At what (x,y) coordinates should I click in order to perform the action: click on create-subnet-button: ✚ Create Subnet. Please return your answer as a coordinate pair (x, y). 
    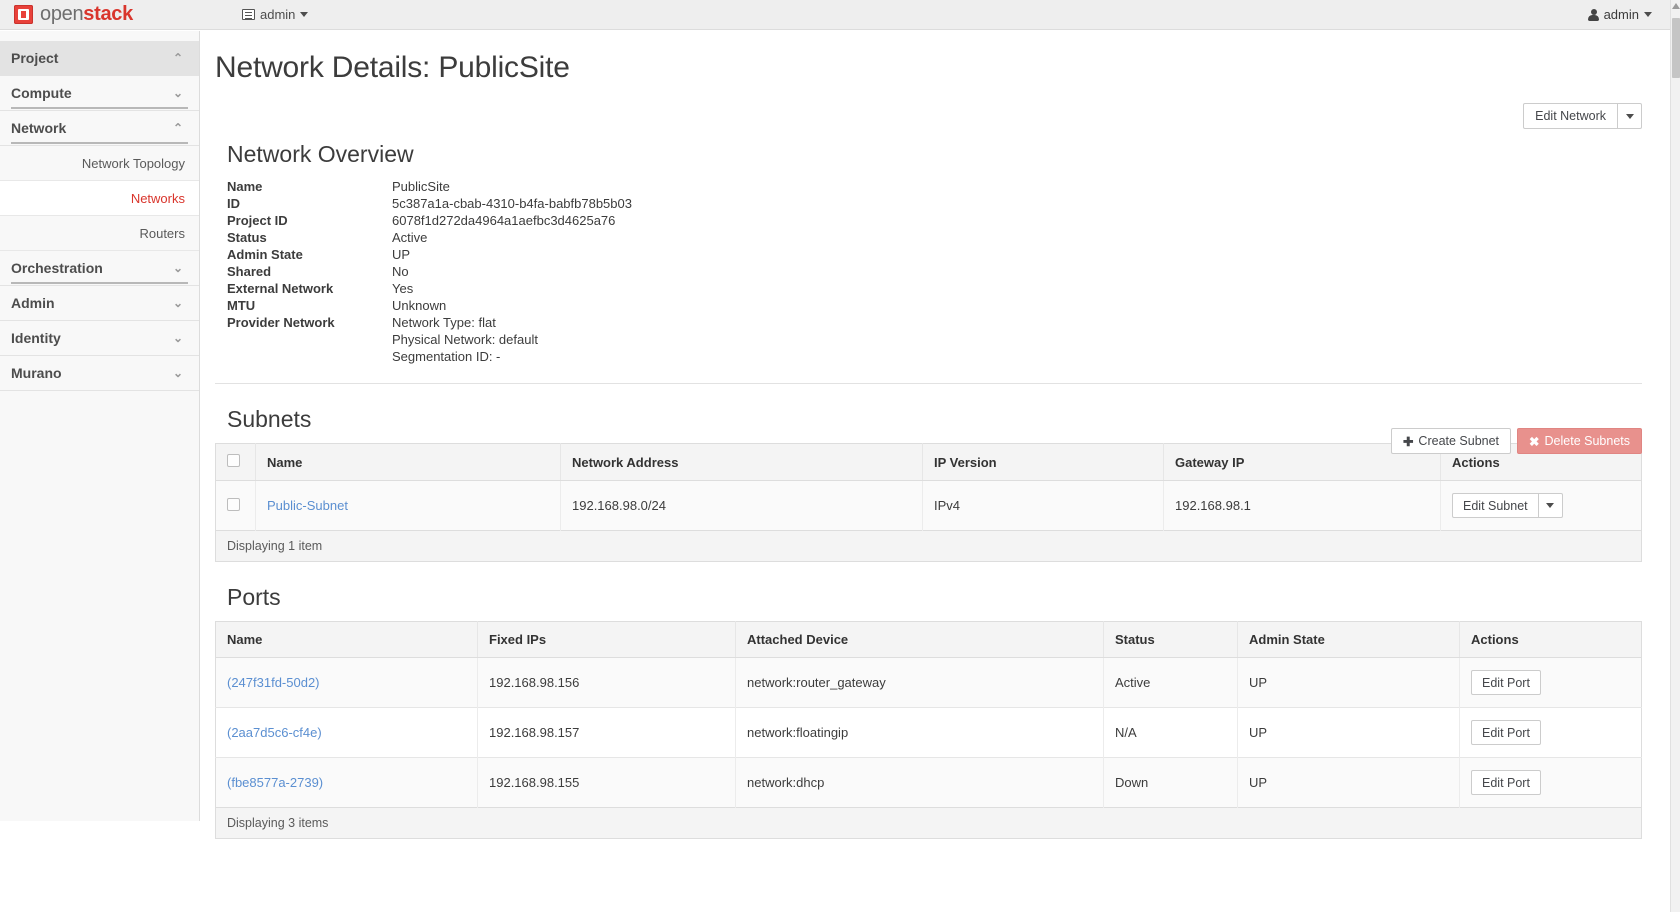
    Looking at the image, I should click on (1451, 441).